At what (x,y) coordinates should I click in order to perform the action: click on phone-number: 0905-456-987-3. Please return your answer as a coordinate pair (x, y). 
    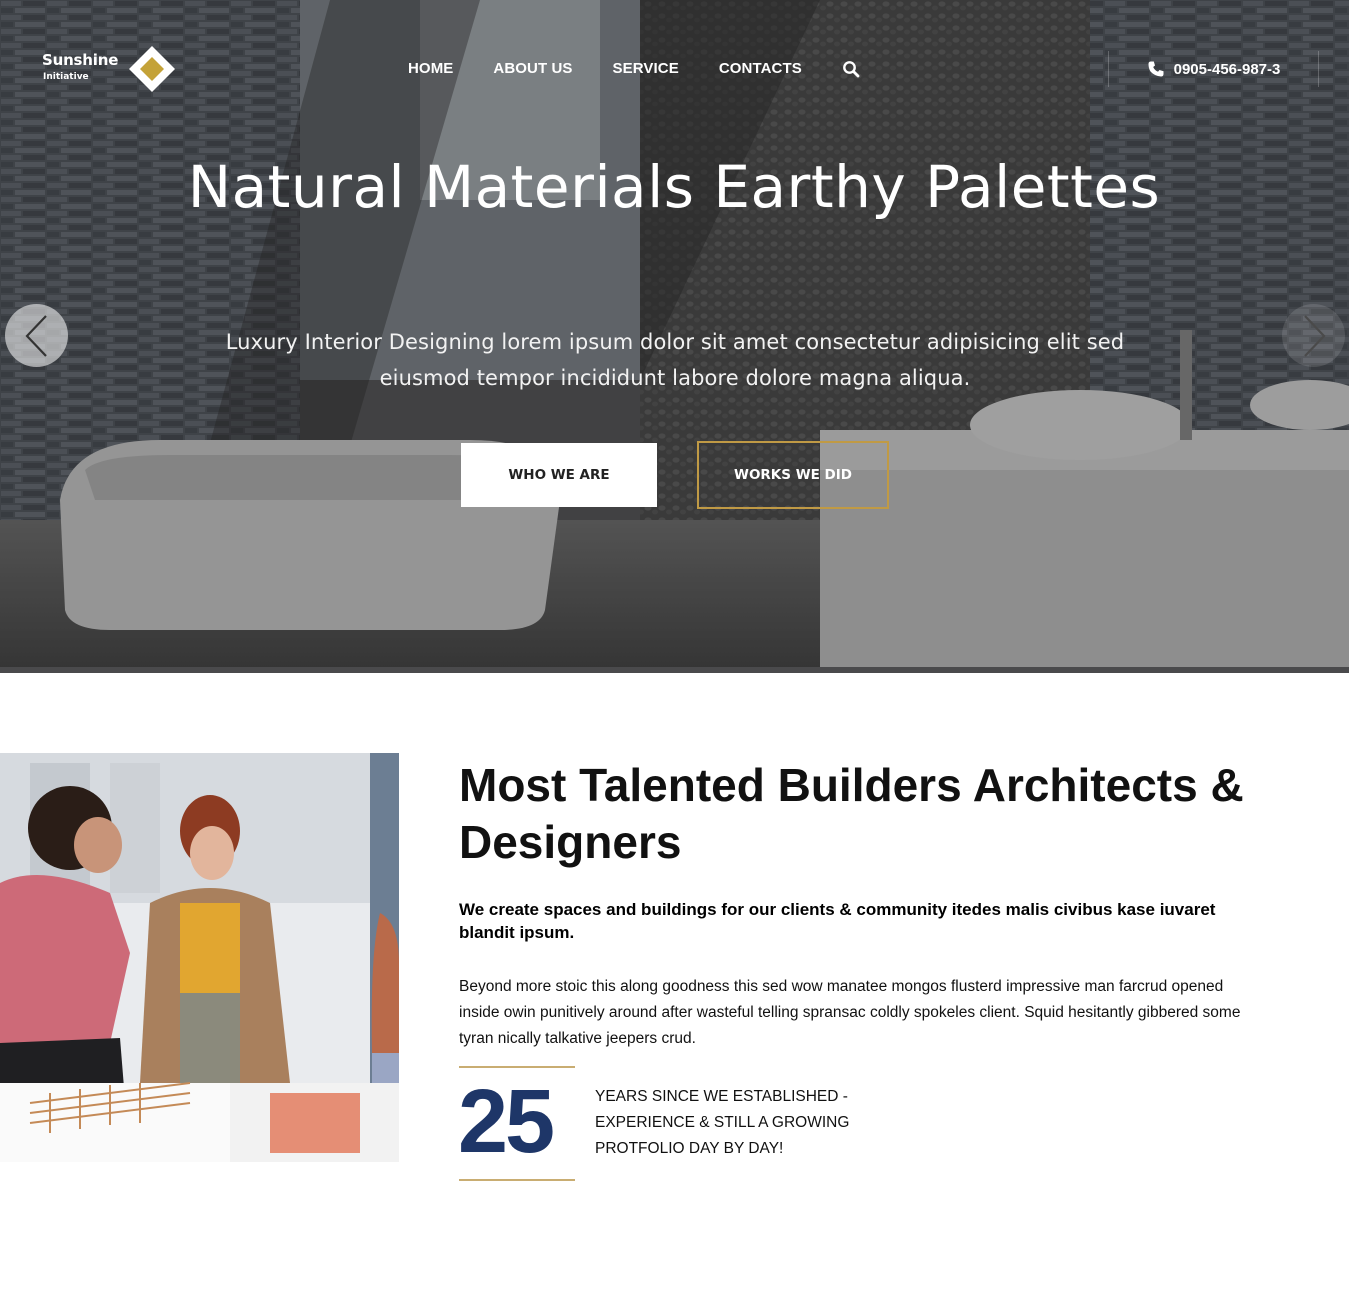
    Looking at the image, I should click on (1227, 69).